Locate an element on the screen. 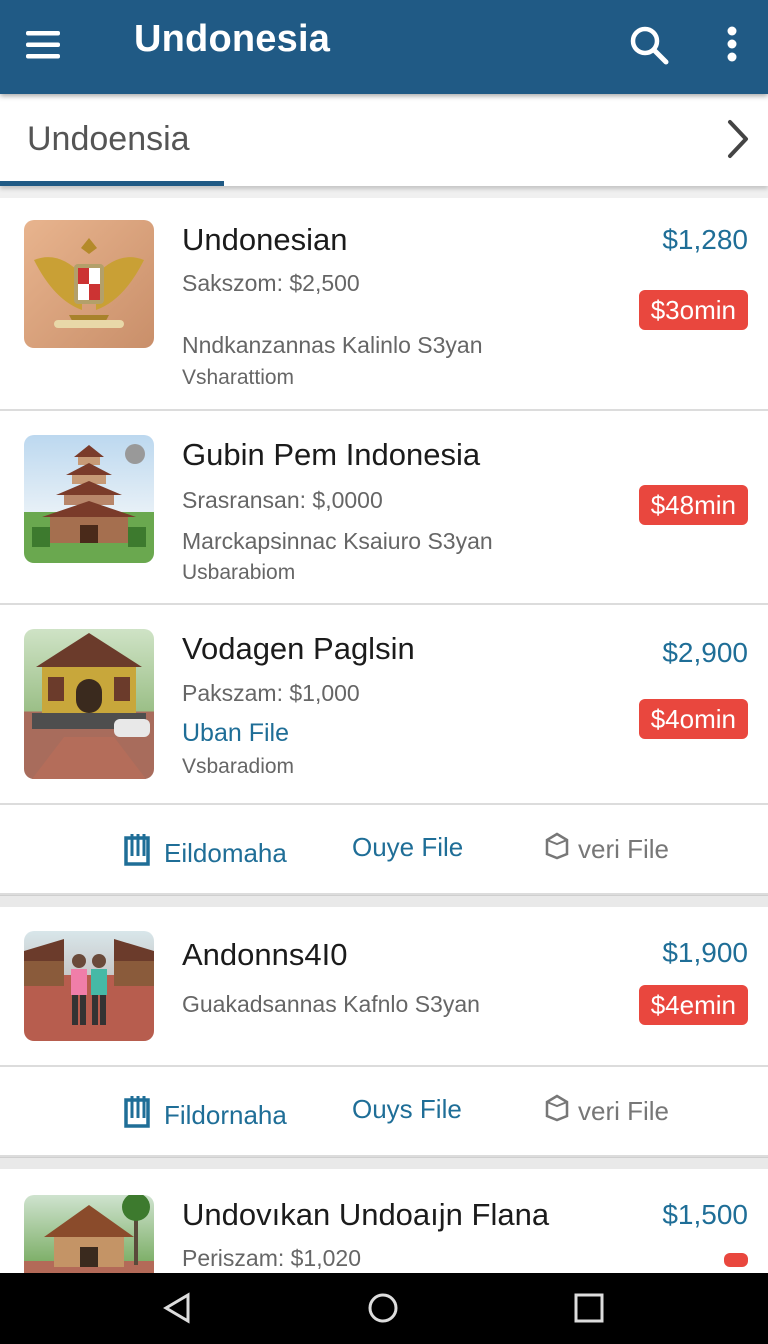 This screenshot has width=768, height=1344. listing-location: Marckapsinnac Ksaiuro S3yan is located at coordinates (337, 541).